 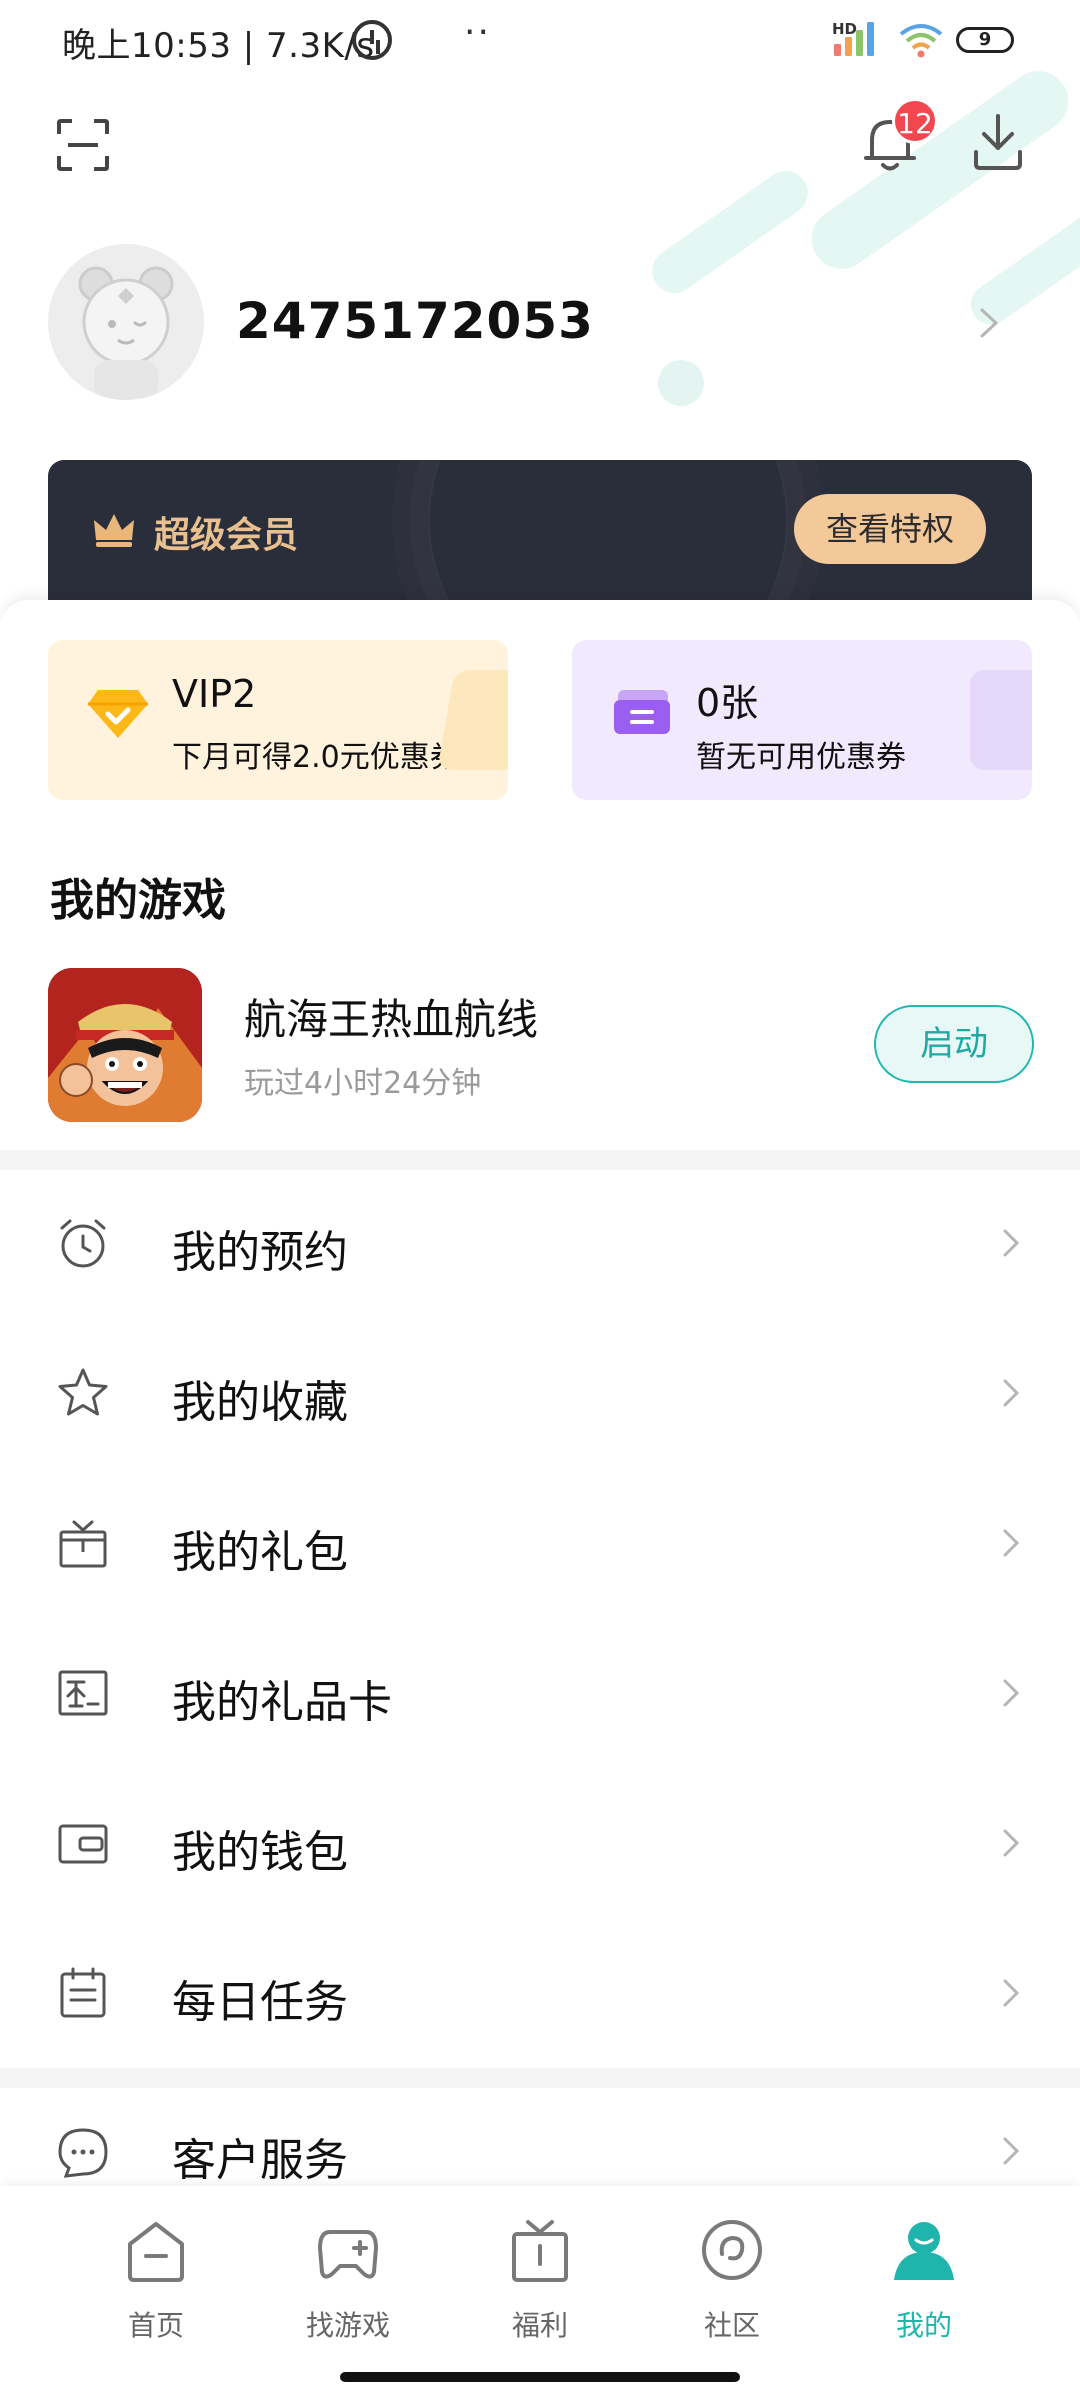 What do you see at coordinates (348, 2288) in the screenshot?
I see `nav-item-find-games: 找游戏` at bounding box center [348, 2288].